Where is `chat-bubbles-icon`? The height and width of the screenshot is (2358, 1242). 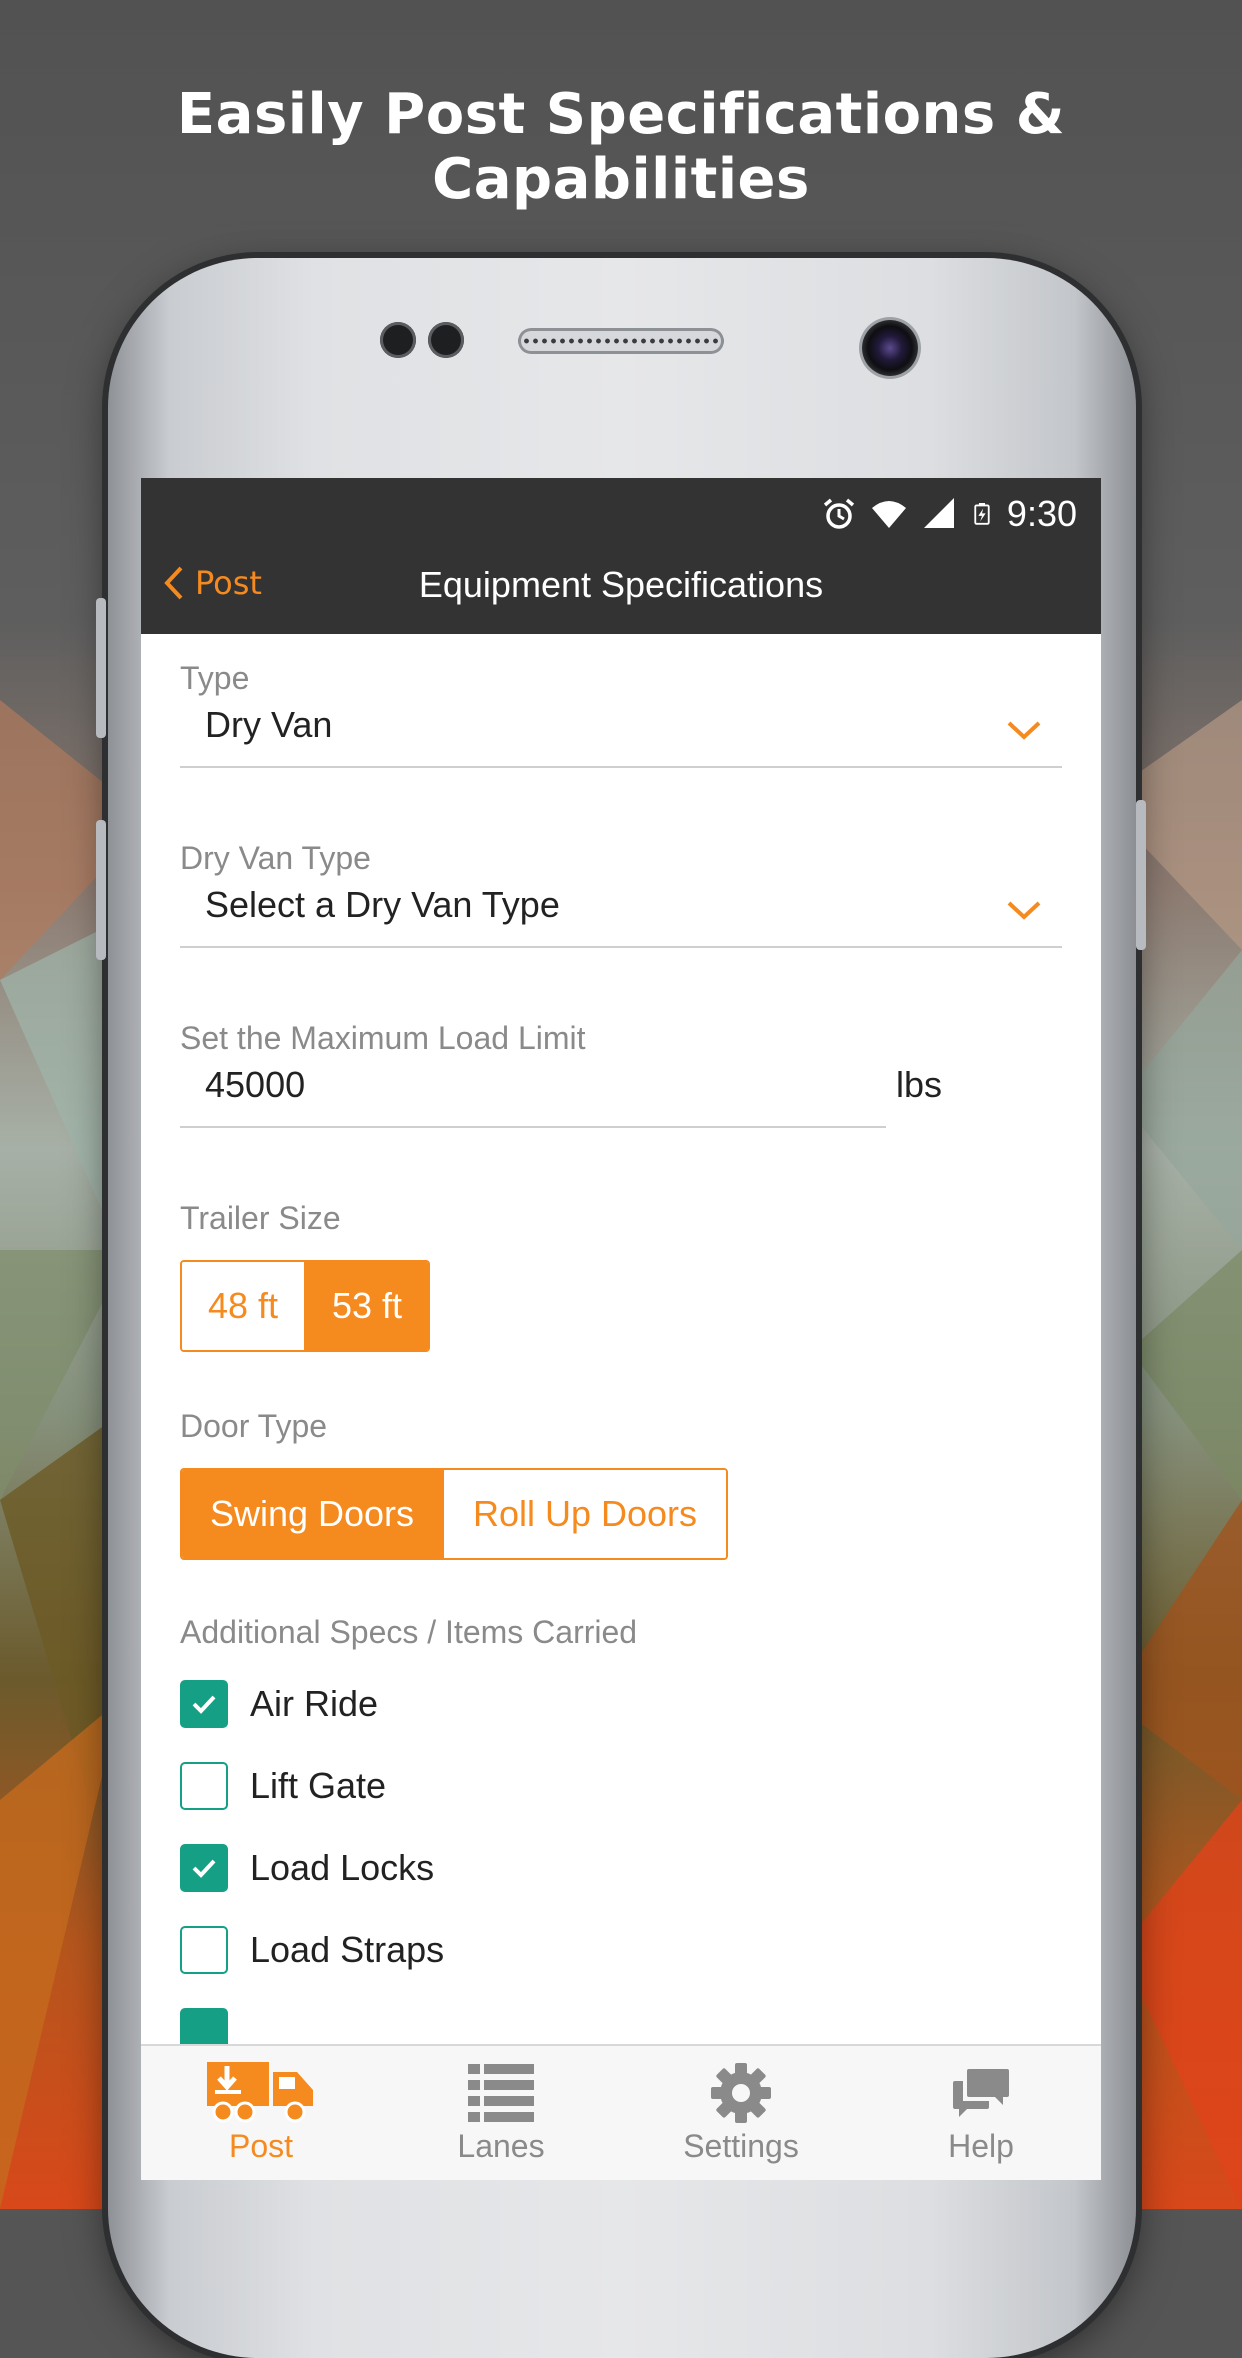 chat-bubbles-icon is located at coordinates (981, 2093).